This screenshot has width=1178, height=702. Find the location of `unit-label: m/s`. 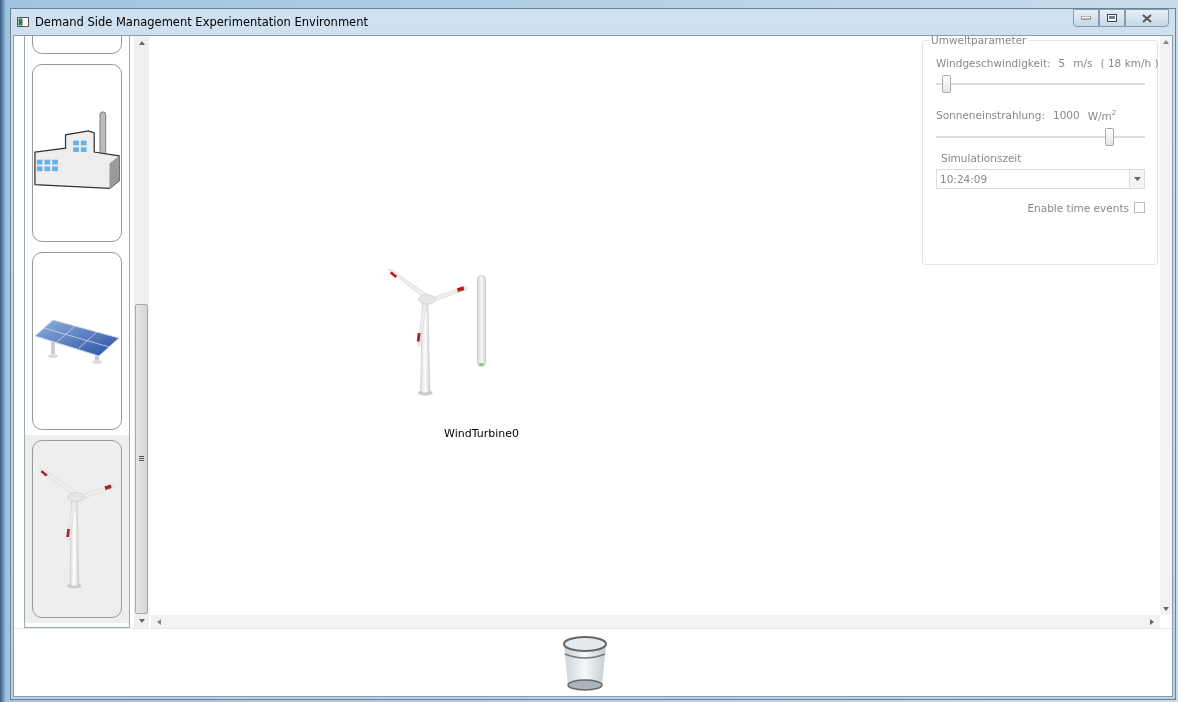

unit-label: m/s is located at coordinates (1083, 63).